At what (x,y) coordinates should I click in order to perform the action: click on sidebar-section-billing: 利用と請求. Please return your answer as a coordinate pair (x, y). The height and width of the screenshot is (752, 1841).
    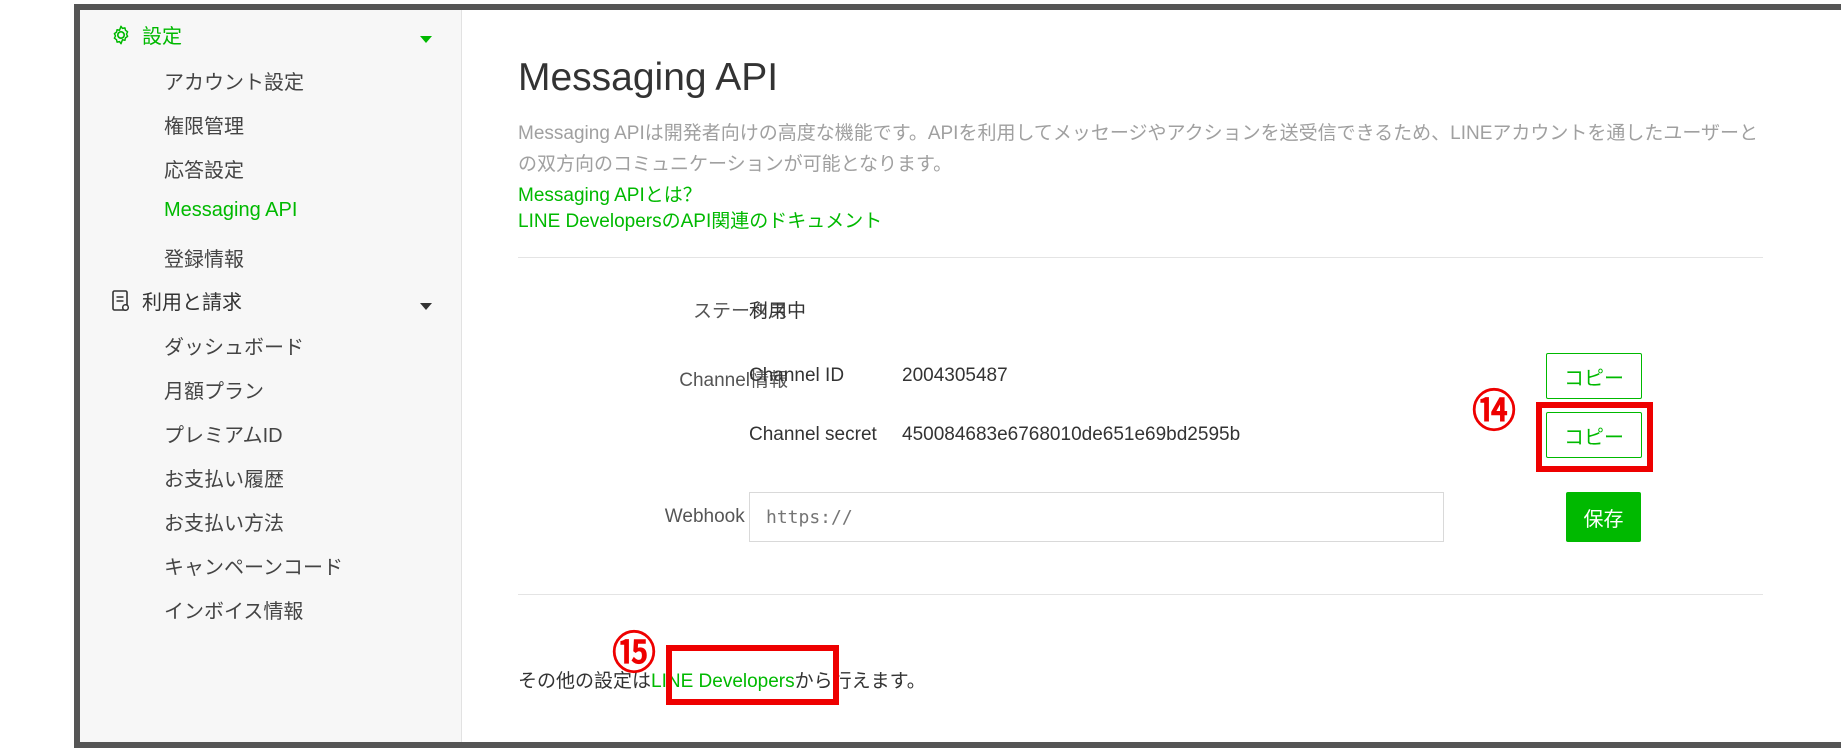
    Looking at the image, I should click on (176, 300).